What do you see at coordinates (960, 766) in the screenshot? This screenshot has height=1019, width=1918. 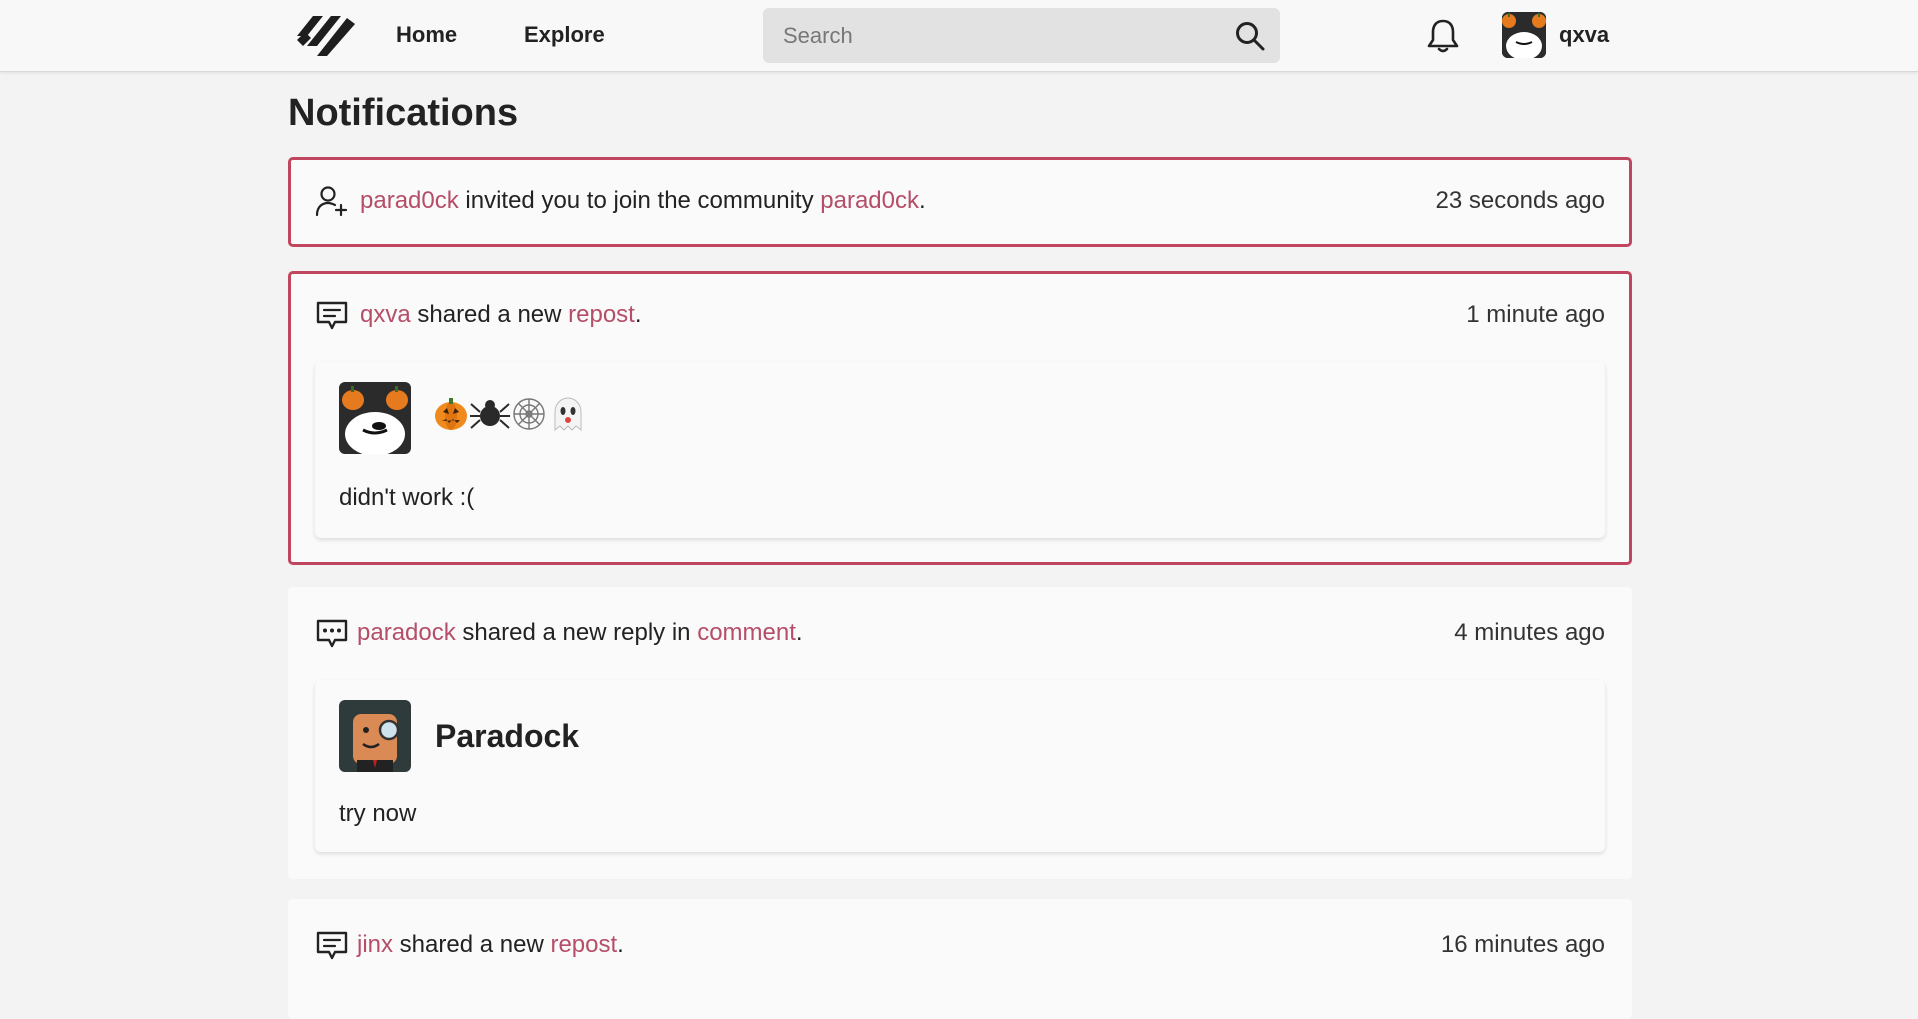 I see `post-preview: Paradock try now` at bounding box center [960, 766].